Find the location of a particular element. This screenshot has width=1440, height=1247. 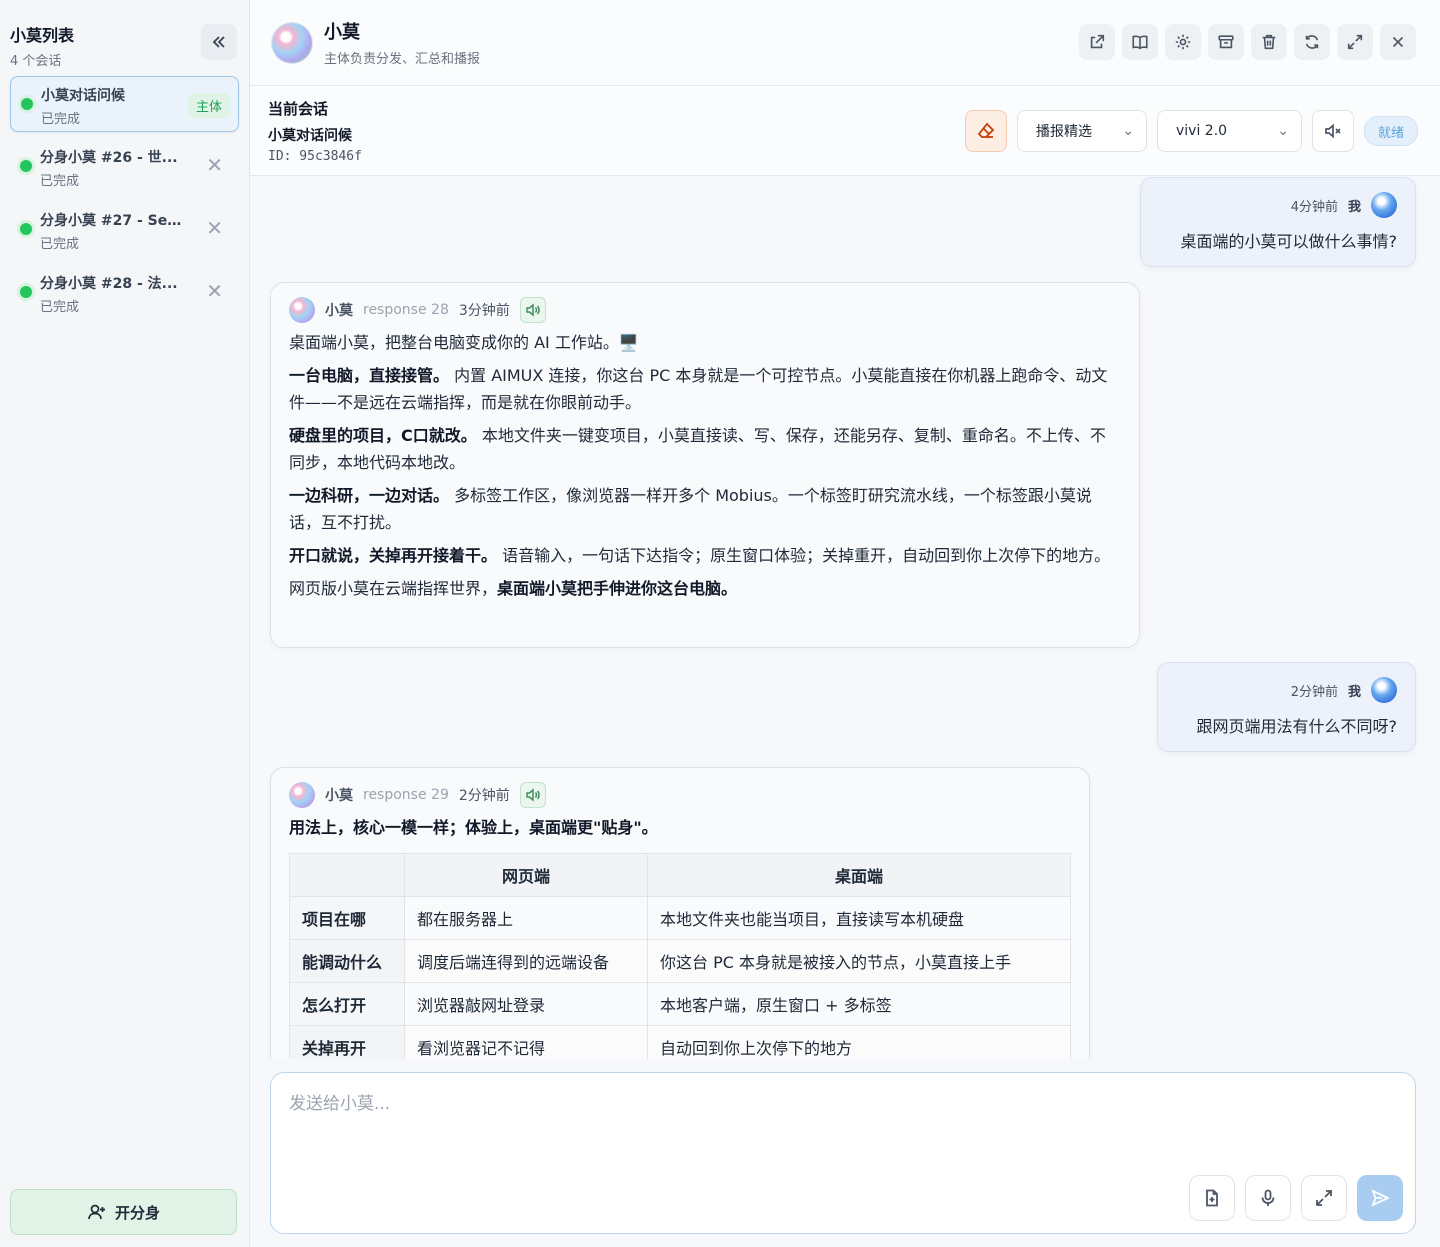

table-cell: 浏览器敲网址登录 is located at coordinates (526, 1004).